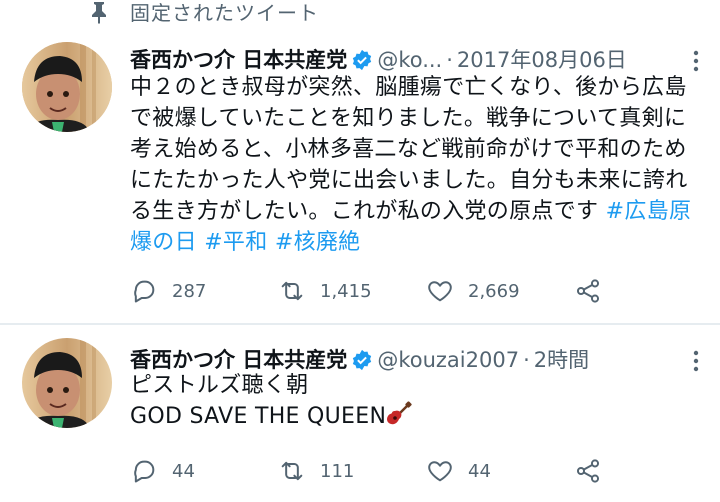 This screenshot has width=720, height=502. Describe the element at coordinates (458, 471) in the screenshot. I see `like-button: 44` at that location.